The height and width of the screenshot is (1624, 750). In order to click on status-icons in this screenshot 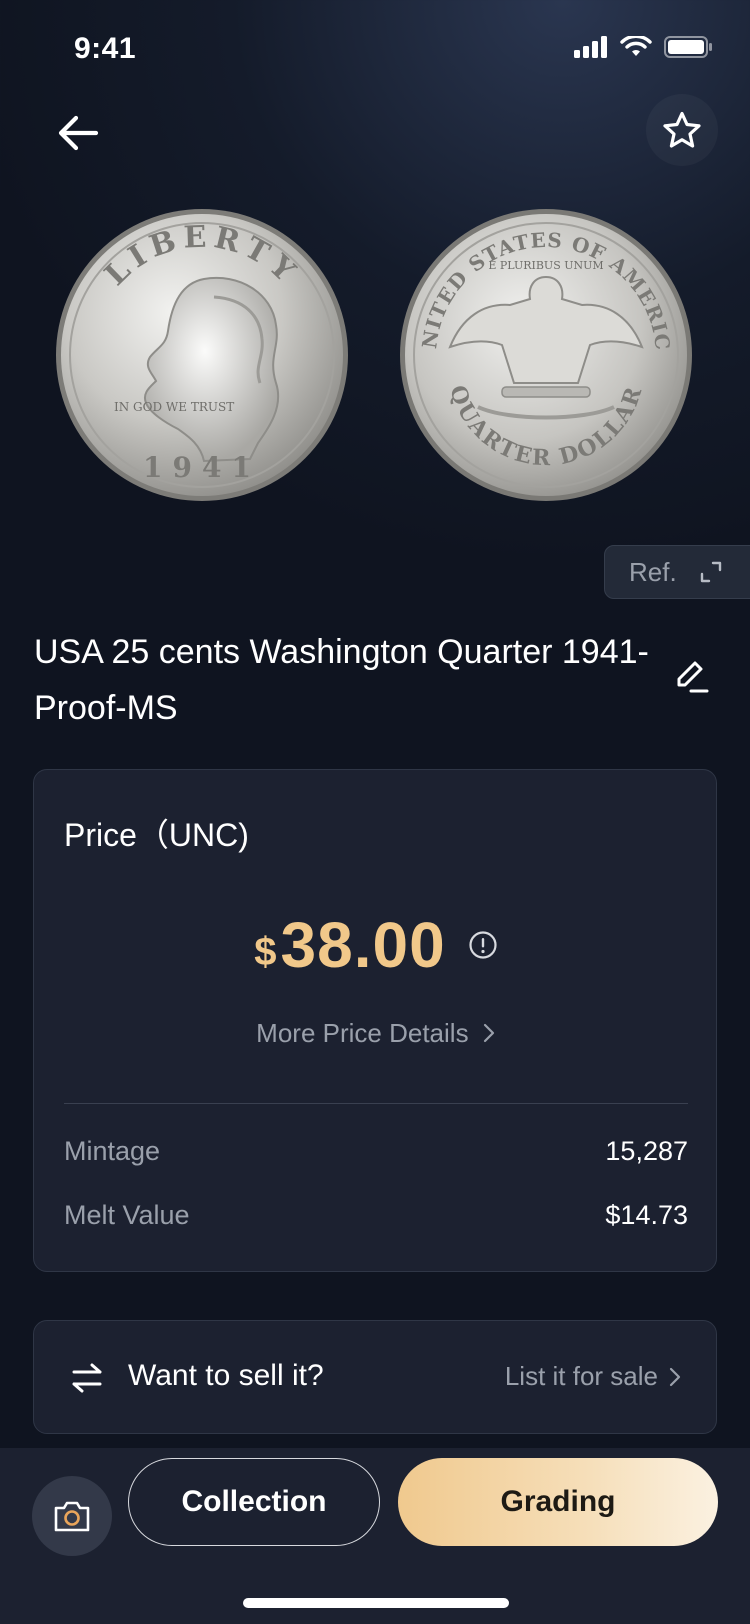, I will do `click(643, 47)`.